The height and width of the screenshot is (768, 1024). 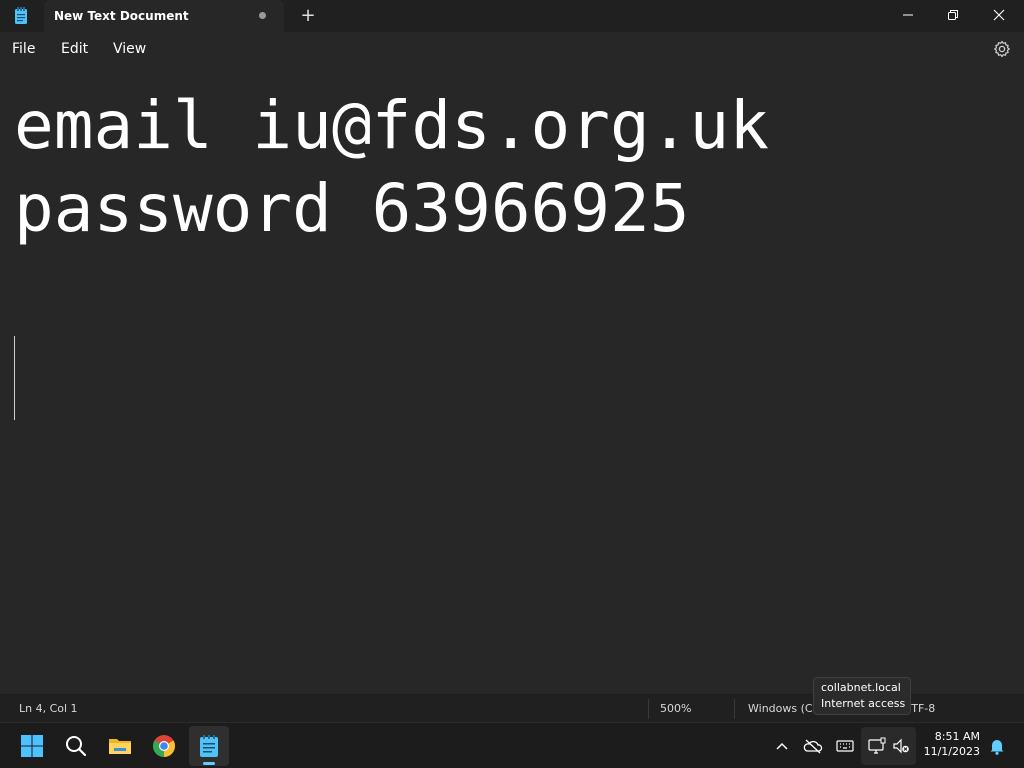 What do you see at coordinates (129, 49) in the screenshot?
I see `menu-view: View` at bounding box center [129, 49].